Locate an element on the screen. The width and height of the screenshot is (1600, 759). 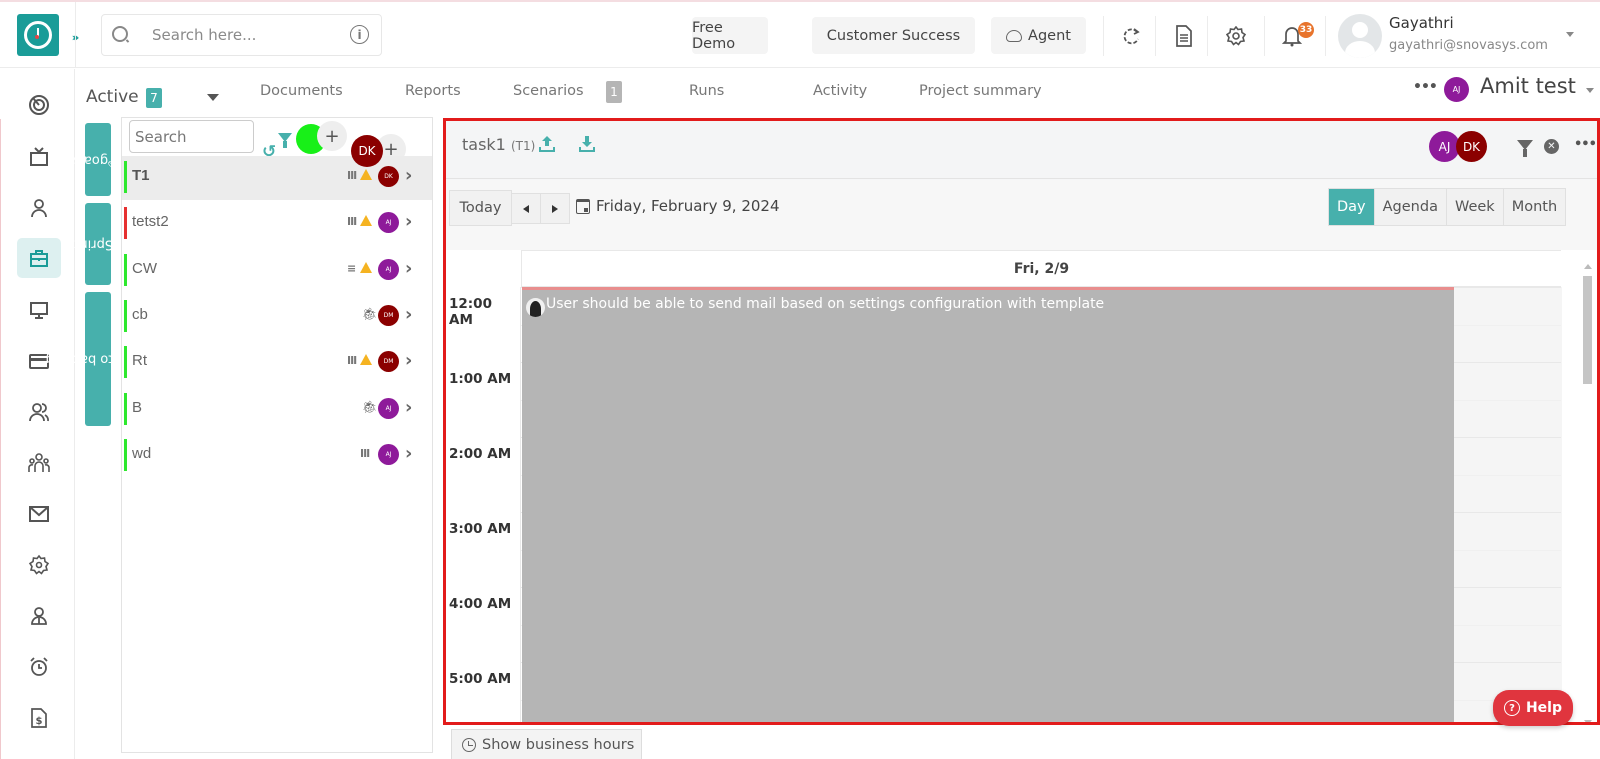
task-list-item: Rt III DM › is located at coordinates (277, 363).